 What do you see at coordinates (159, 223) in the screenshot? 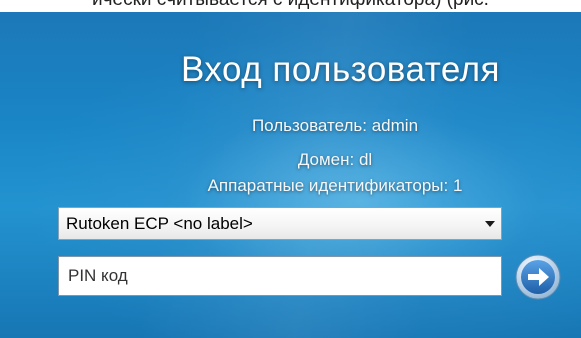
I see `token-select-value: Rutoken ECP <no label>` at bounding box center [159, 223].